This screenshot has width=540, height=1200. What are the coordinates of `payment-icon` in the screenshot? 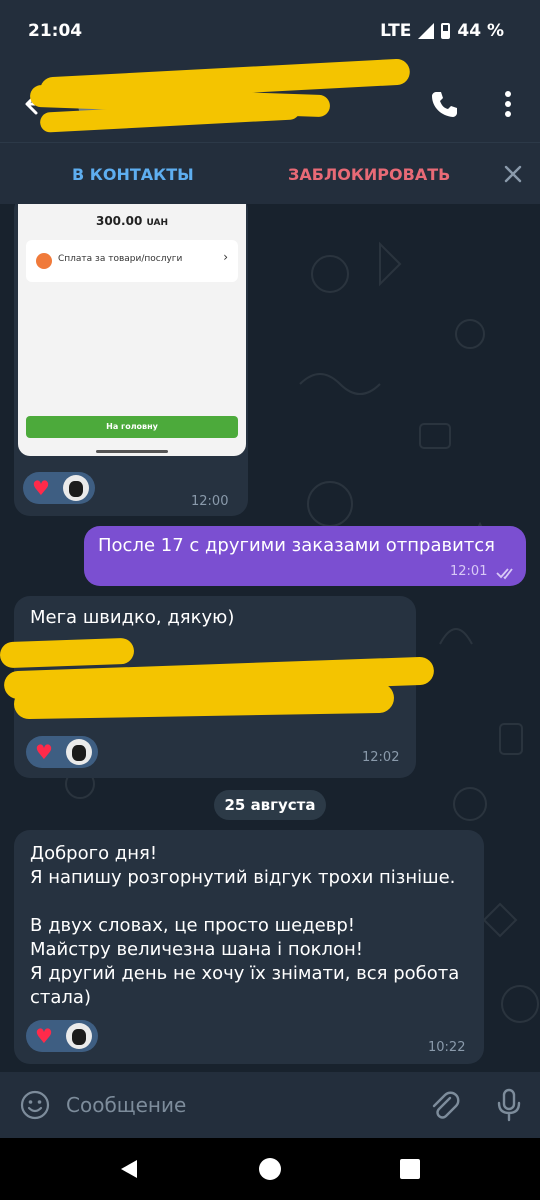 It's located at (44, 261).